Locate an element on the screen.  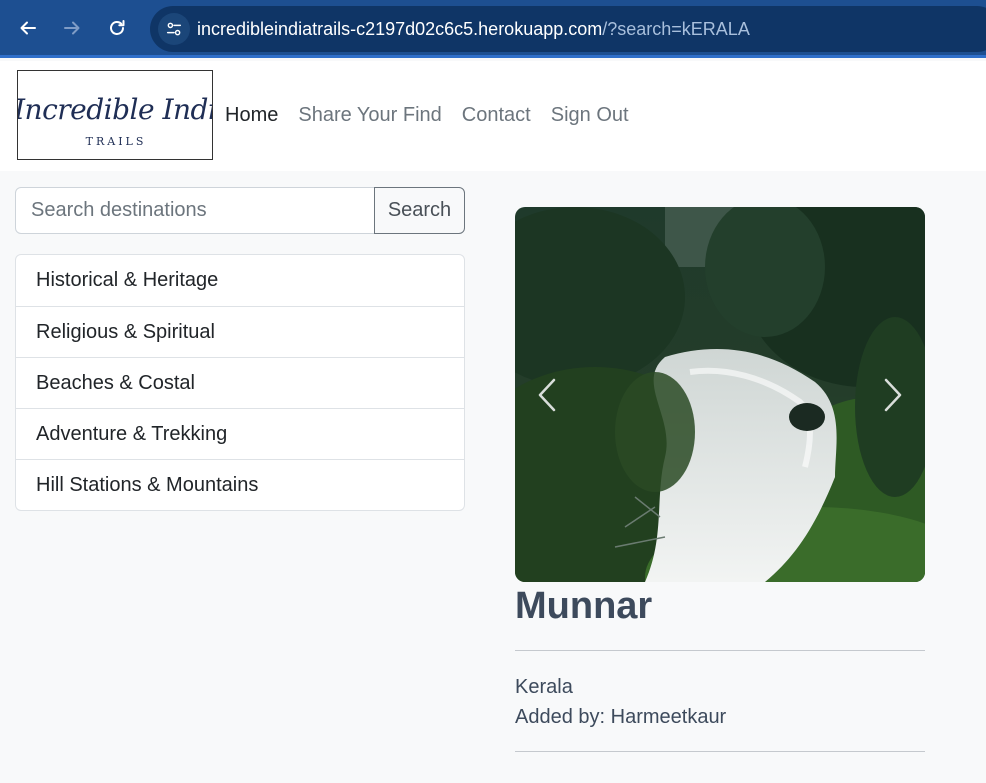
category-beaches-costal: Beaches & Costal is located at coordinates (240, 382).